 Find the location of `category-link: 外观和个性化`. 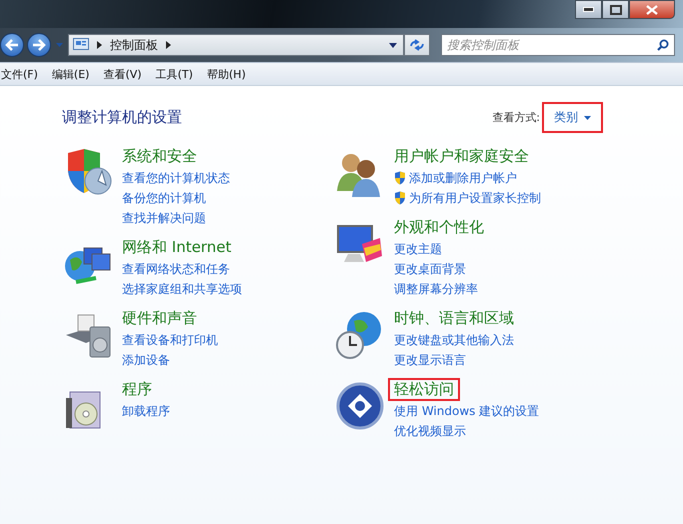

category-link: 外观和个性化 is located at coordinates (439, 227).